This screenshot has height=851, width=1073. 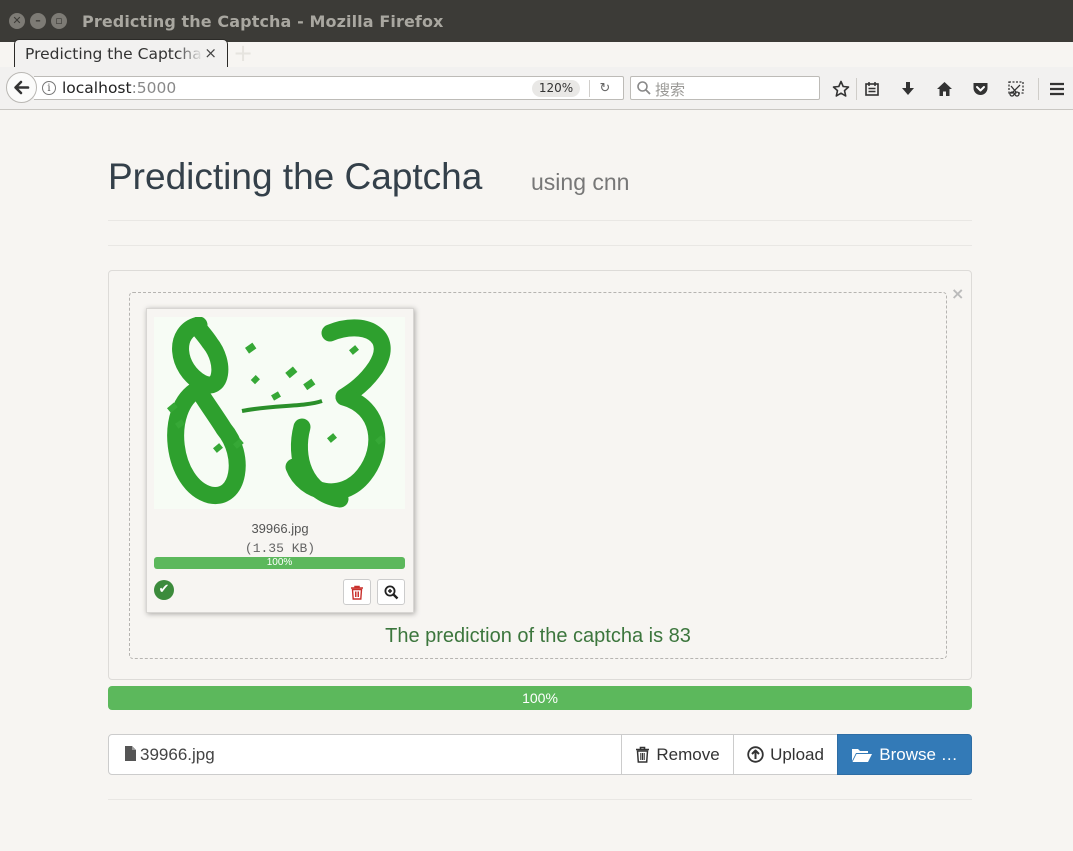 I want to click on window-minimize-icon: –, so click(x=38, y=21).